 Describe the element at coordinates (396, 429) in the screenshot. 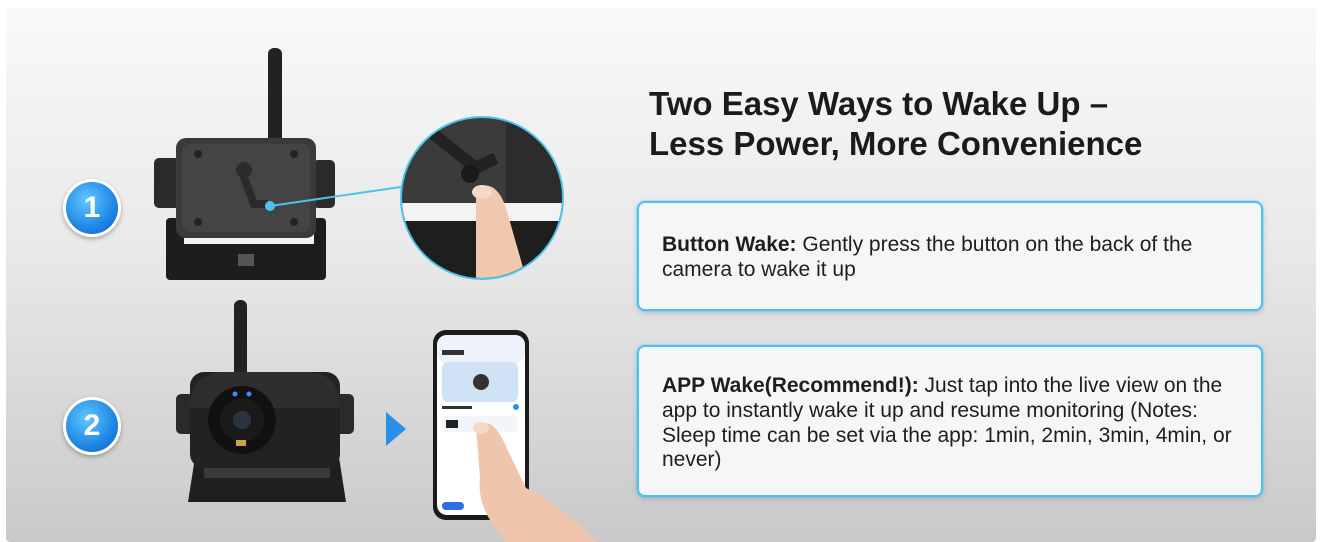

I see `arrow-right-icon` at that location.